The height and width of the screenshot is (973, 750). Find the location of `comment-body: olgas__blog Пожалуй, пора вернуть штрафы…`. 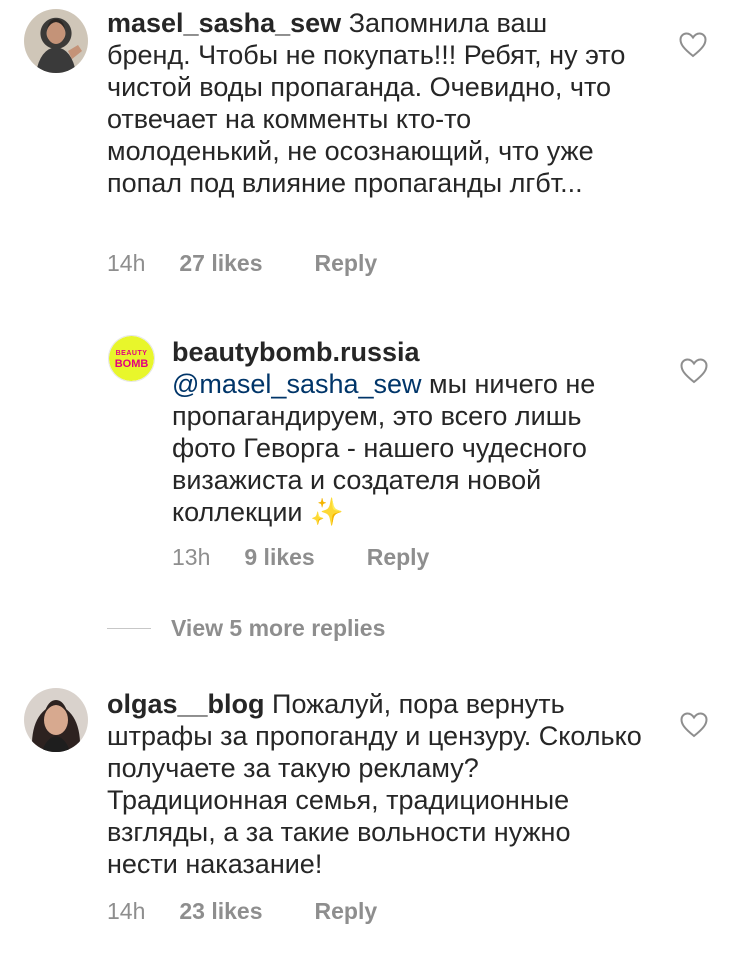

comment-body: olgas__blog Пожалуй, пора вернуть штрафы… is located at coordinates (377, 784).